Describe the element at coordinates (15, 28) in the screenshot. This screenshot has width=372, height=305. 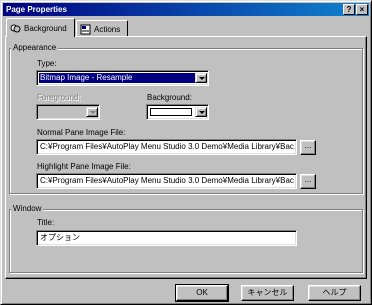
I see `background-icon` at that location.